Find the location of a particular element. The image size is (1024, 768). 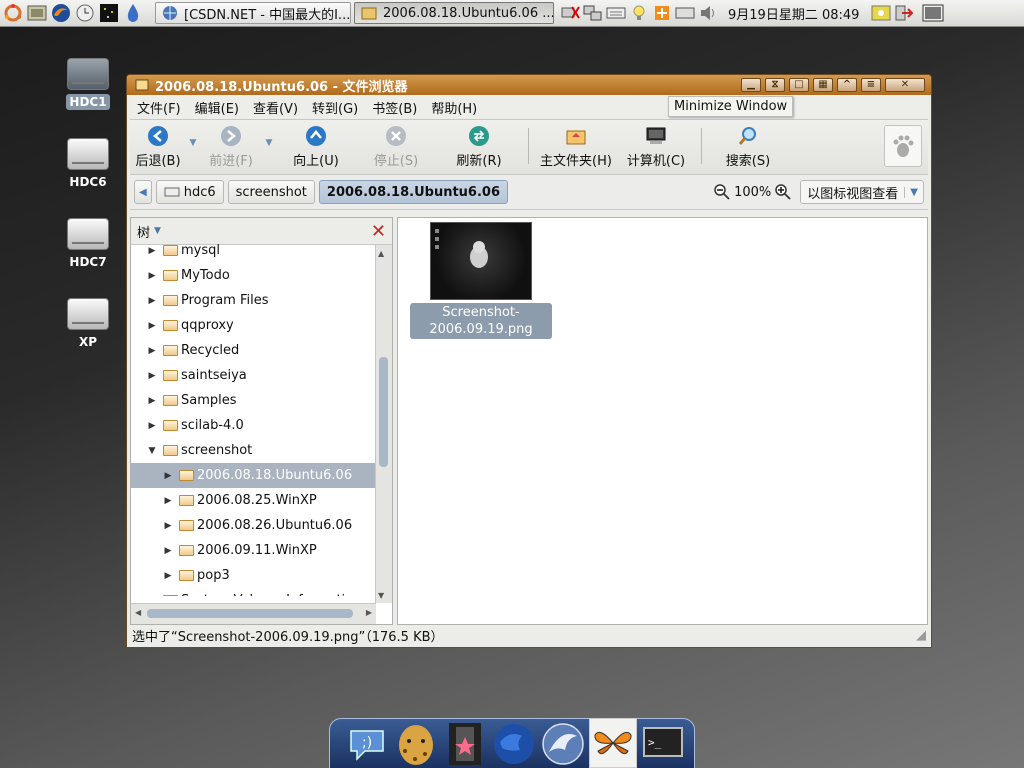

firefox-icon is located at coordinates (61, 13).